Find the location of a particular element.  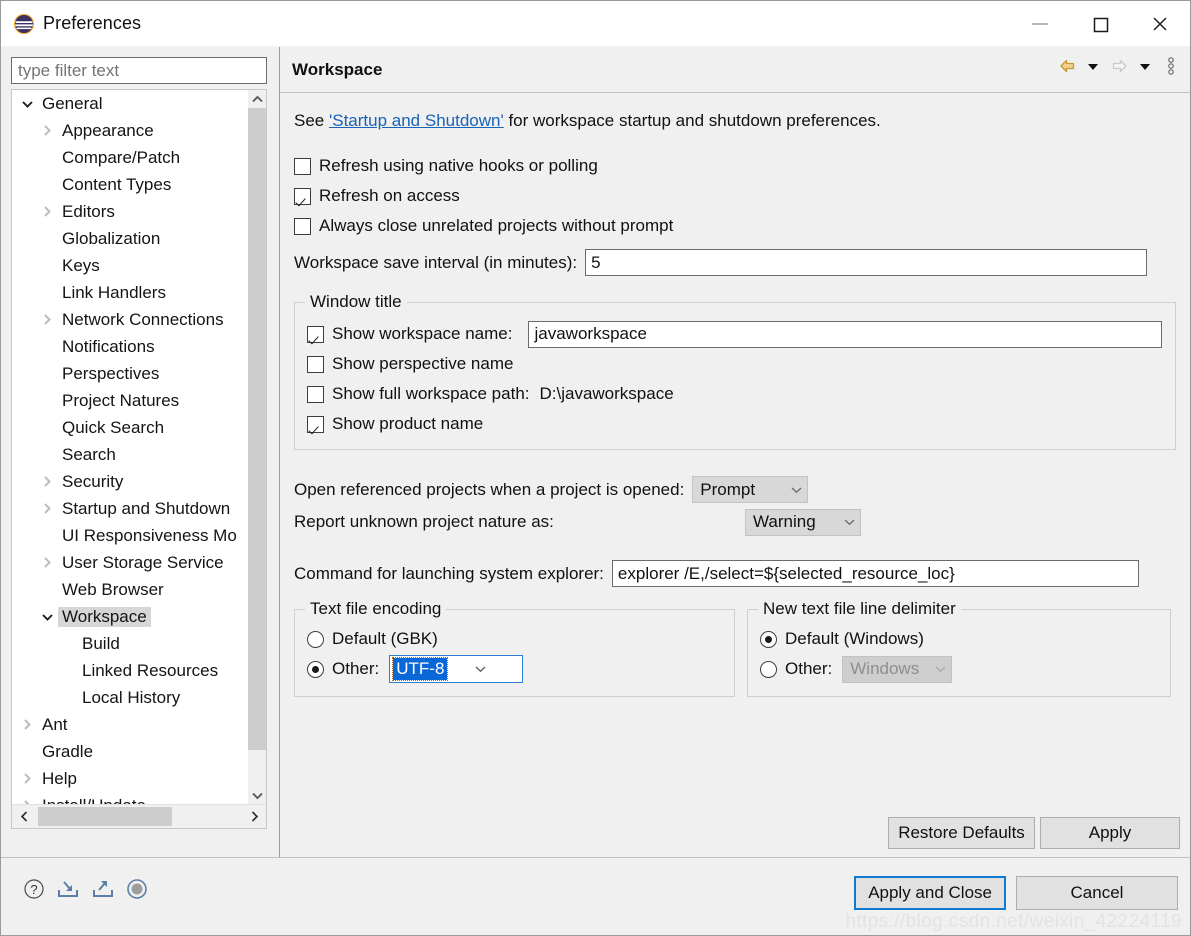

page-title: Workspace is located at coordinates (337, 69).